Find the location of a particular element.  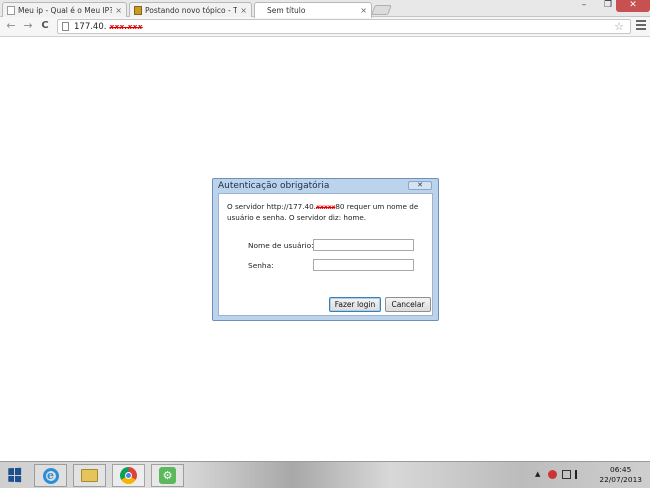

file-explorer-icon is located at coordinates (89, 475).